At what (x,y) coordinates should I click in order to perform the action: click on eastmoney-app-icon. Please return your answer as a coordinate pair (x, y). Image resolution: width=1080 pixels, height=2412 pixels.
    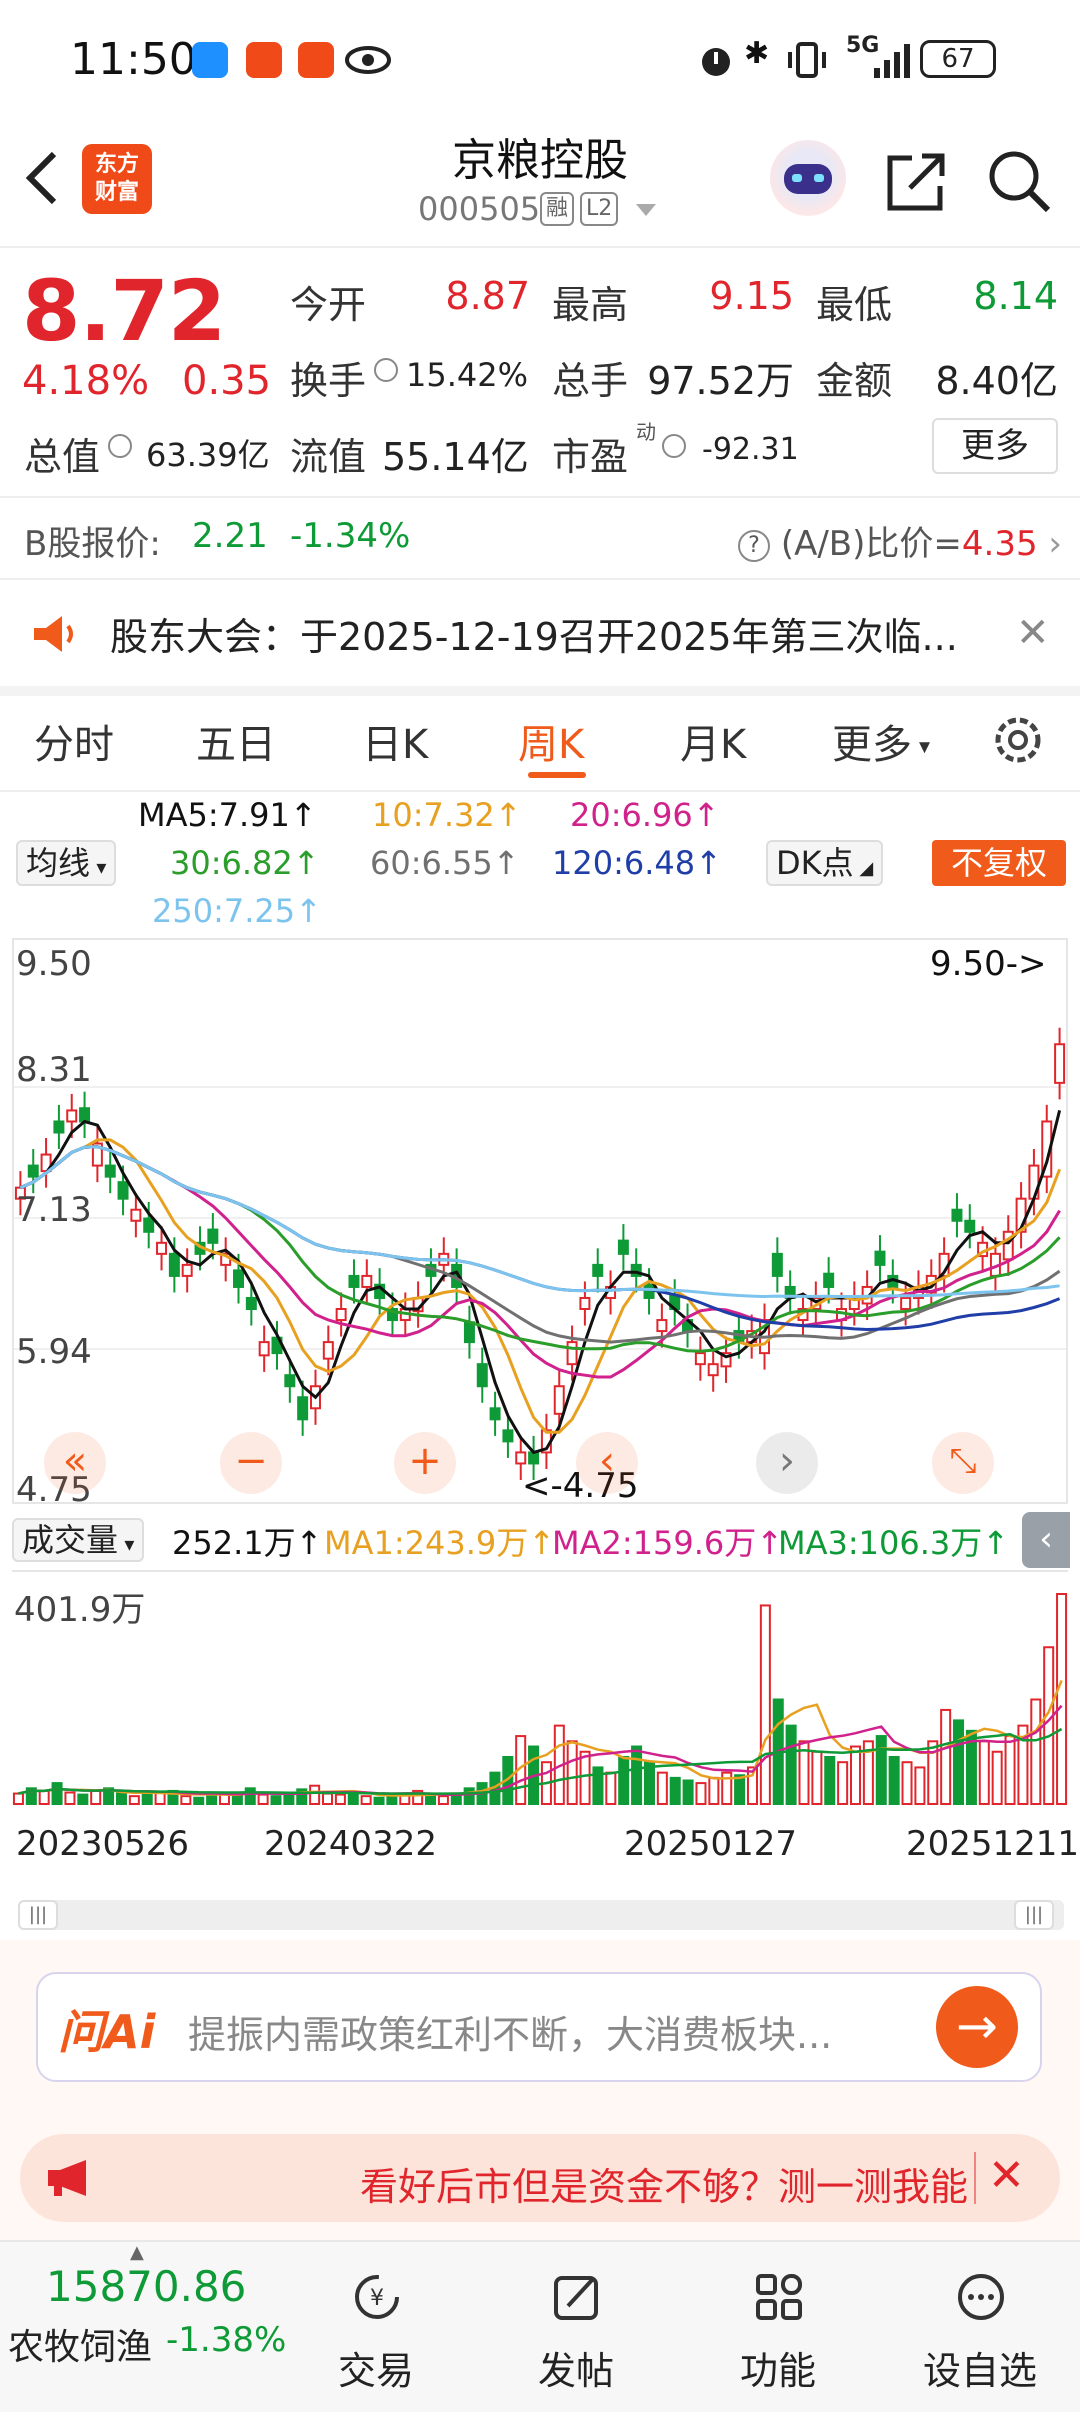
    Looking at the image, I should click on (264, 60).